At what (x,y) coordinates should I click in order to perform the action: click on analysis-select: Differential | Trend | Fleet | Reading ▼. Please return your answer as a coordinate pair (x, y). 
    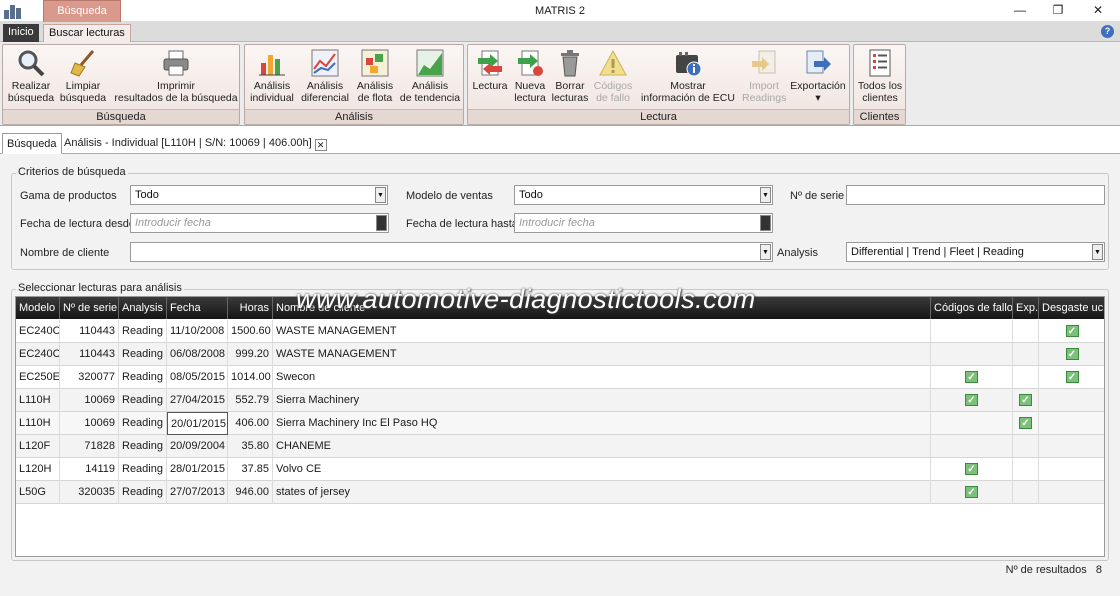
    Looking at the image, I should click on (975, 252).